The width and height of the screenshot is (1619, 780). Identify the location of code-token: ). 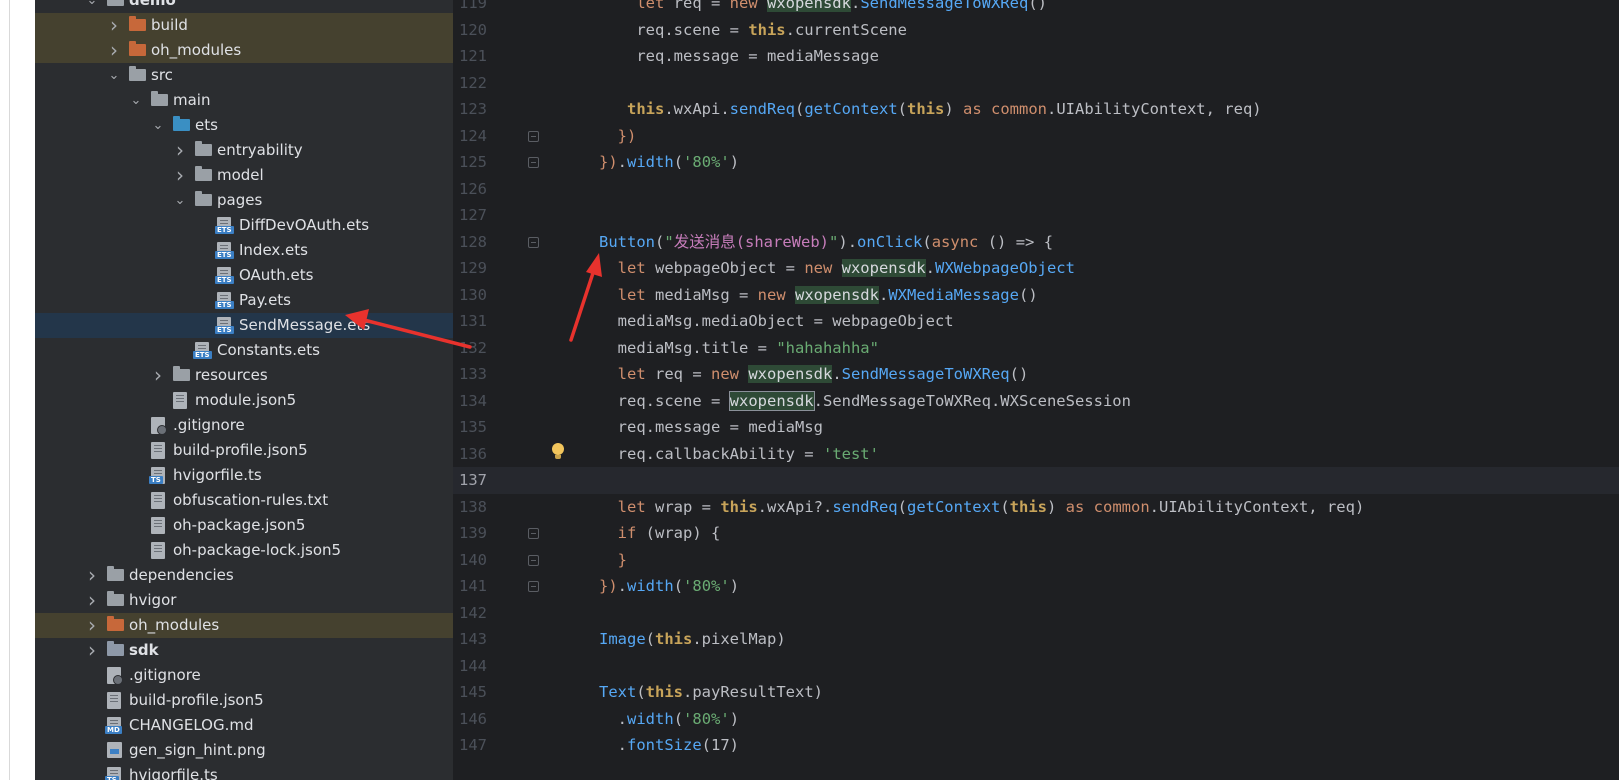
(1056, 506).